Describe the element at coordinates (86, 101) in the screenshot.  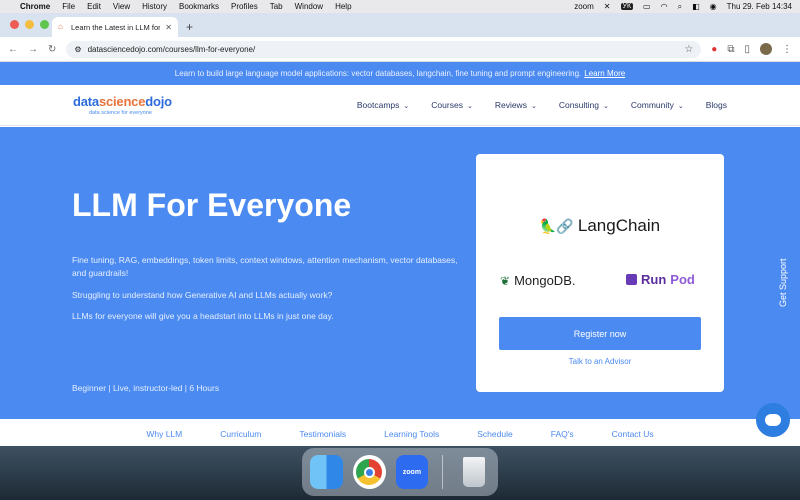
I see `logo-part-data: data` at that location.